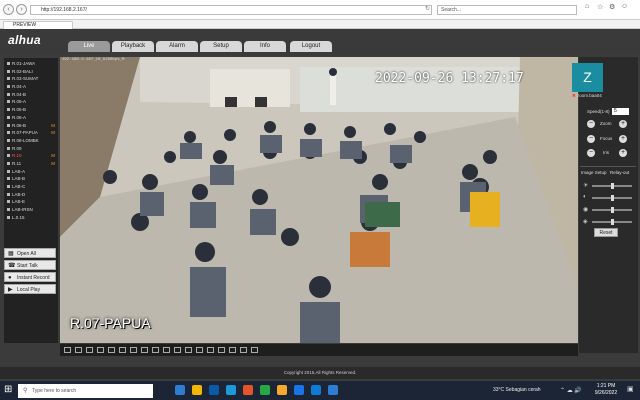 Image resolution: width=640 pixels, height=400 pixels. What do you see at coordinates (31, 141) in the screenshot?
I see `channel-item: R.08-LOMBK` at bounding box center [31, 141].